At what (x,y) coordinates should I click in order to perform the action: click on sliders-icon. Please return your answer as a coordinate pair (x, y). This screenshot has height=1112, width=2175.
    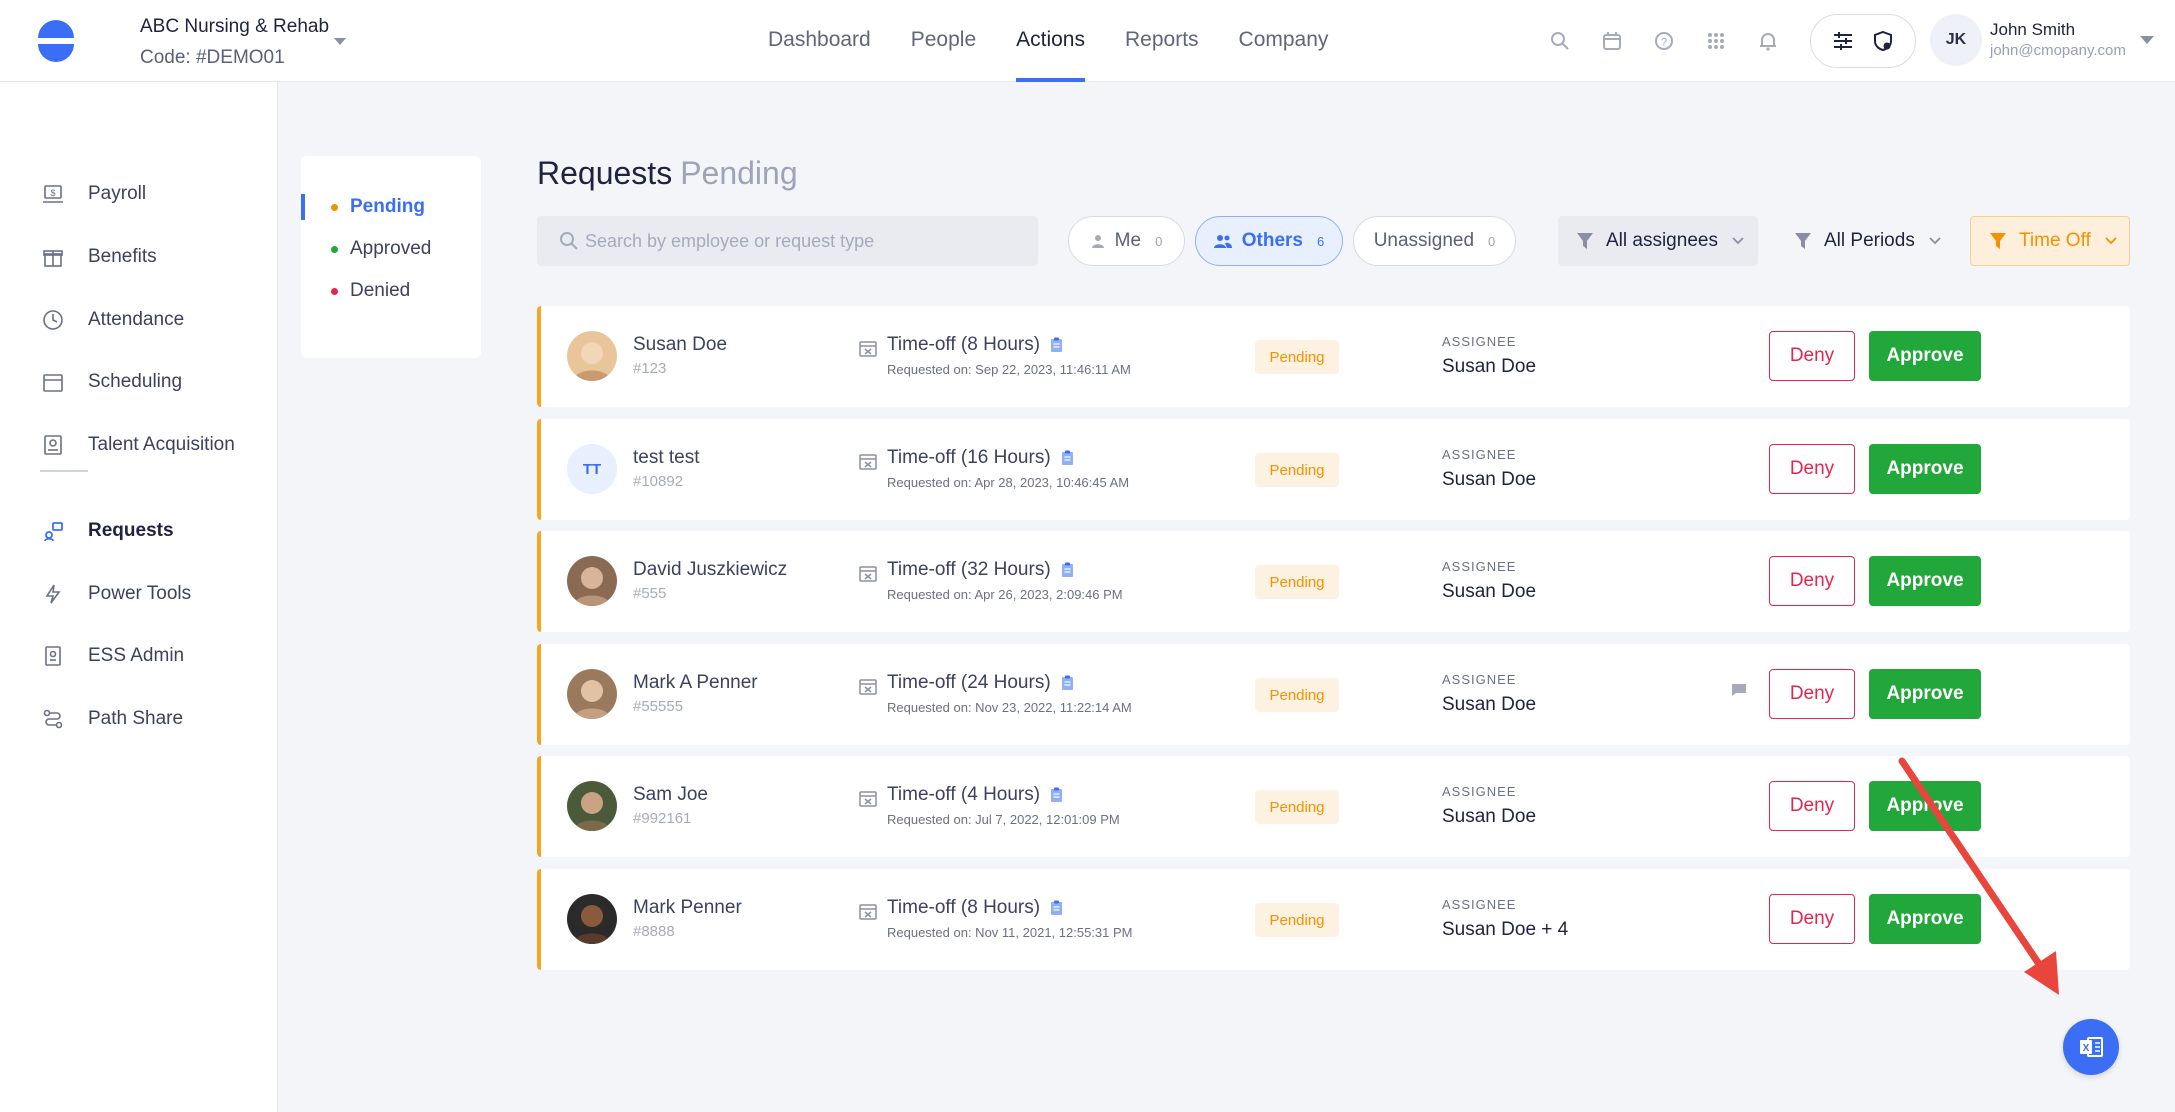
    Looking at the image, I should click on (1843, 41).